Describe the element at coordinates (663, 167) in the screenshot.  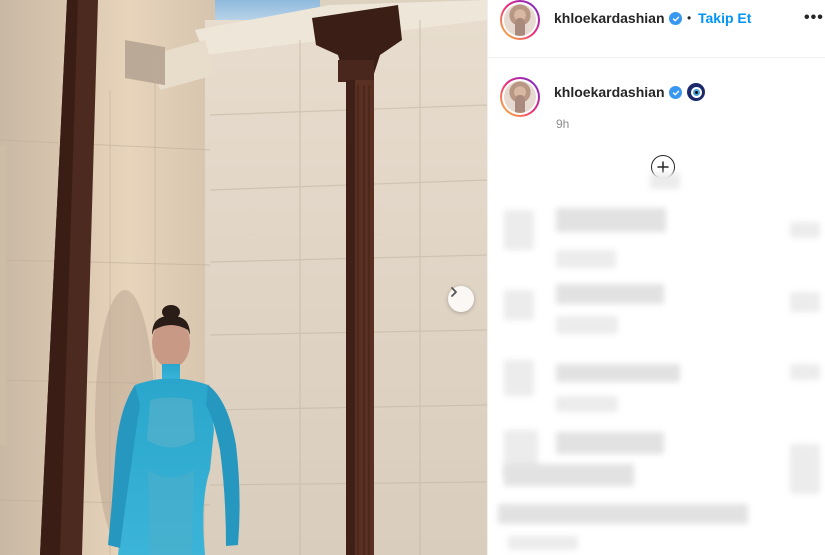
I see `plus-circle-icon` at that location.